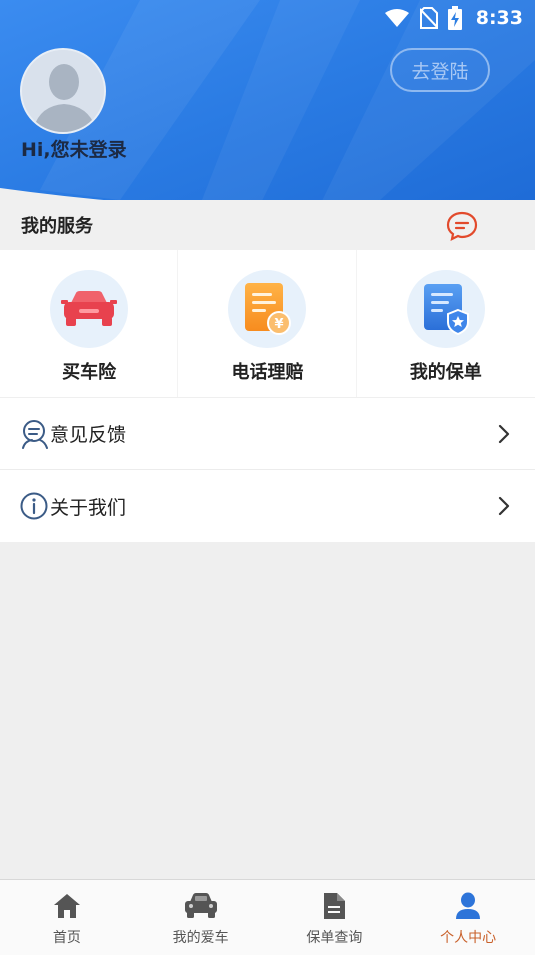  I want to click on tab-policy-query: 保单查询, so click(335, 917).